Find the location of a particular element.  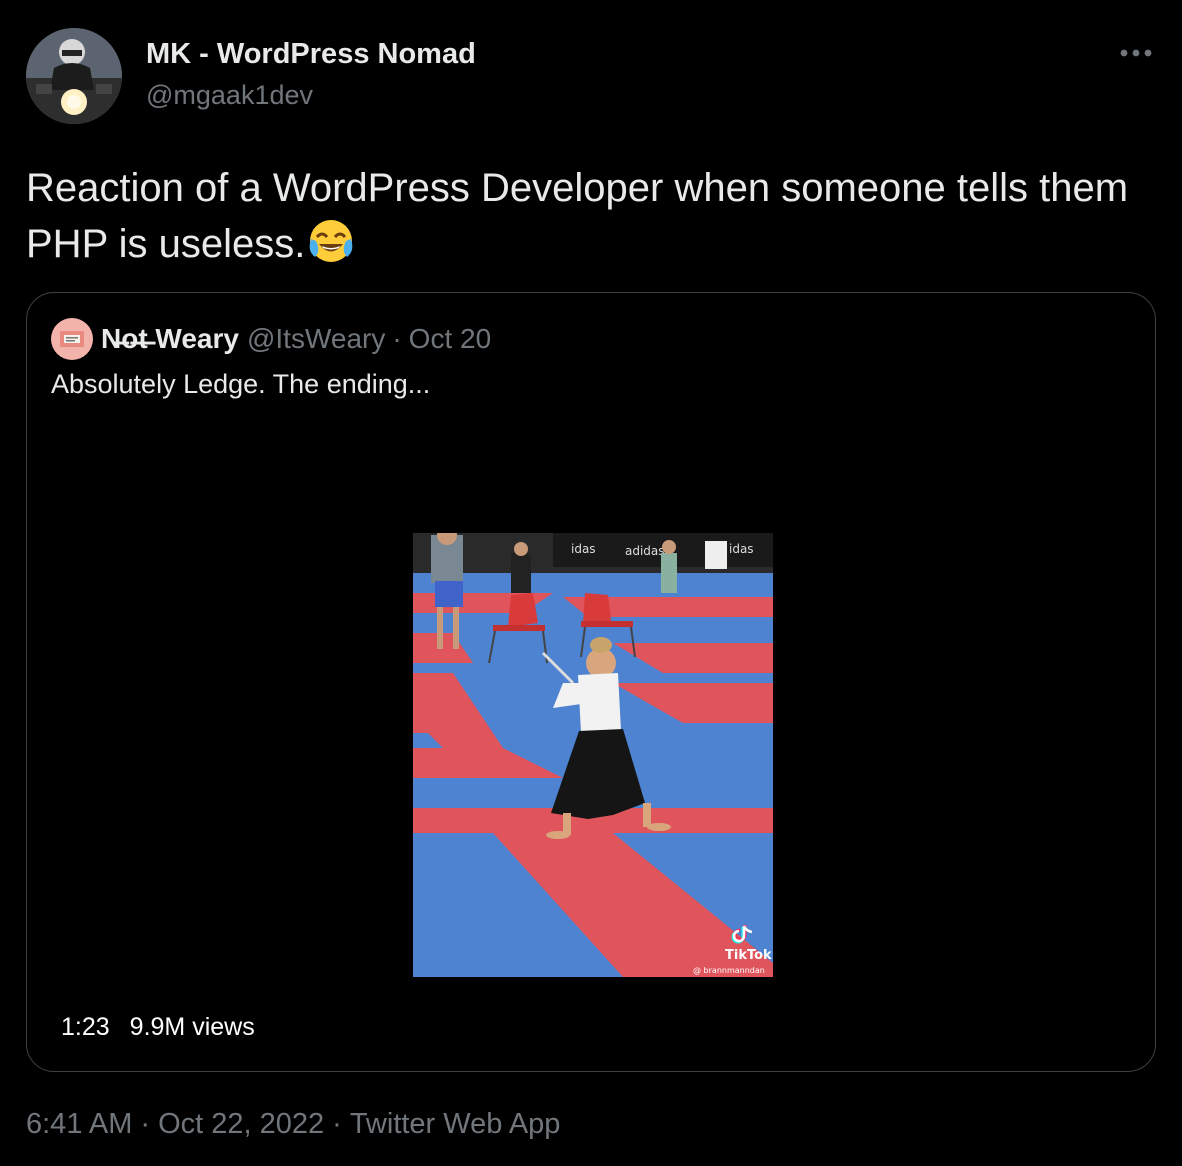

tweet-source: Twitter Web App is located at coordinates (455, 1124).